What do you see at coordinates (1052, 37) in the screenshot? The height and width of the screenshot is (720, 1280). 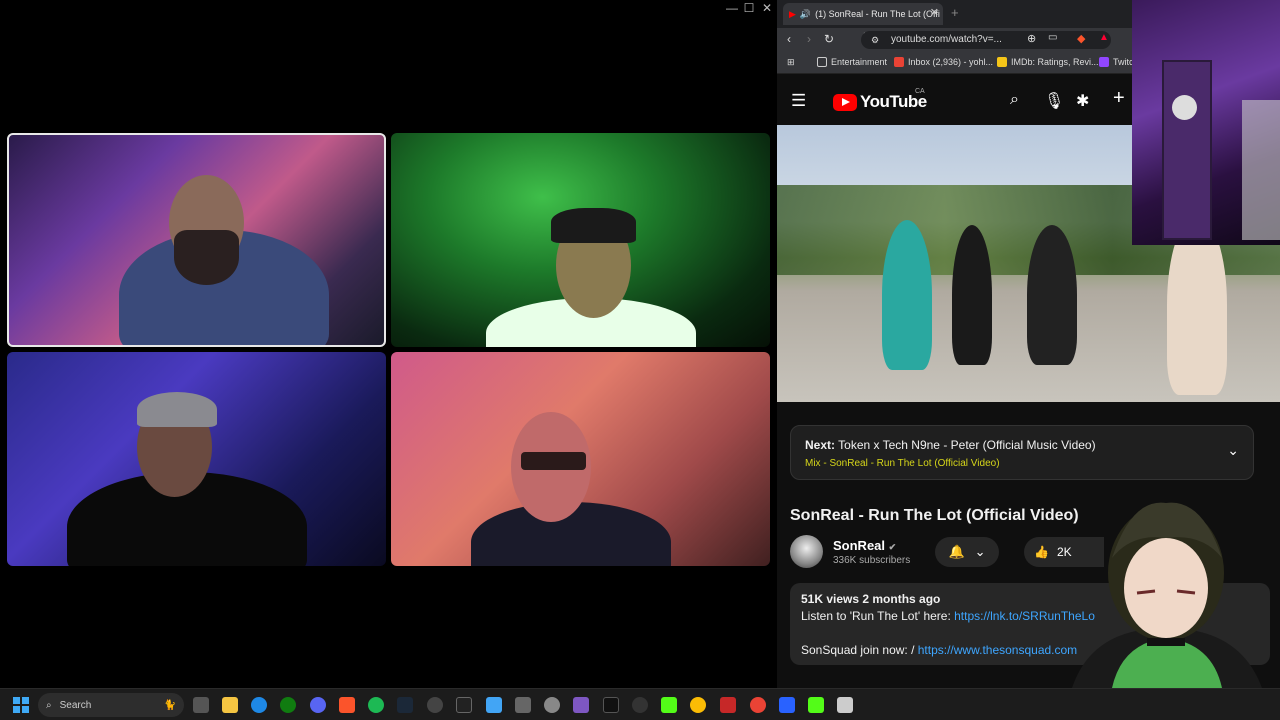 I see `cast-icon: ▭` at bounding box center [1052, 37].